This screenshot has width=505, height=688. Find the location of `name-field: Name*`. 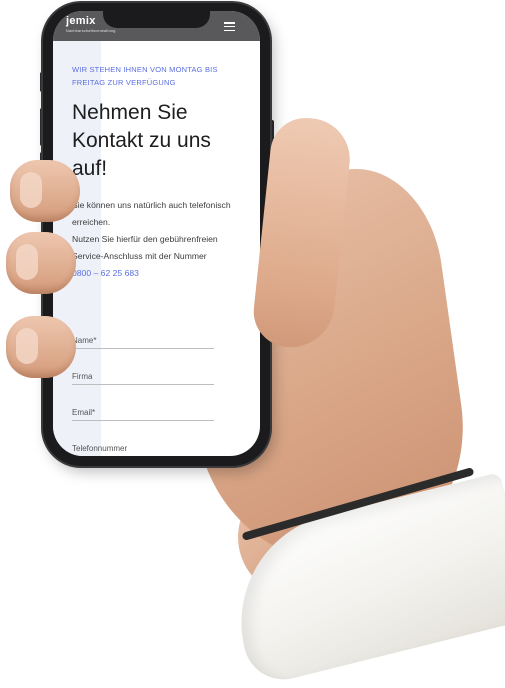

name-field: Name* is located at coordinates (143, 331).